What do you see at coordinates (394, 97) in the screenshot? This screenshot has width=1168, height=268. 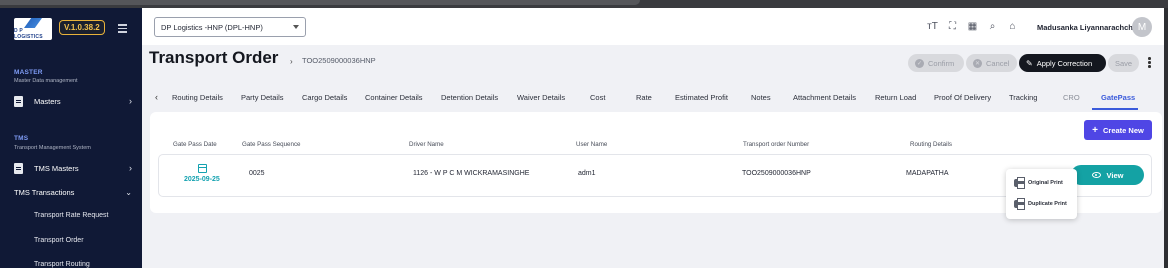 I see `tab-container-details: Container Details` at bounding box center [394, 97].